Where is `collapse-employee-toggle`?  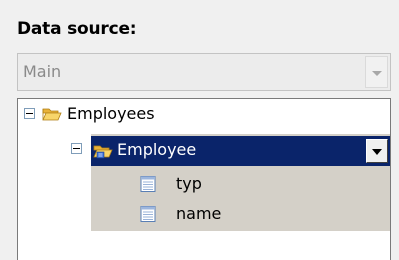 collapse-employee-toggle is located at coordinates (76, 148).